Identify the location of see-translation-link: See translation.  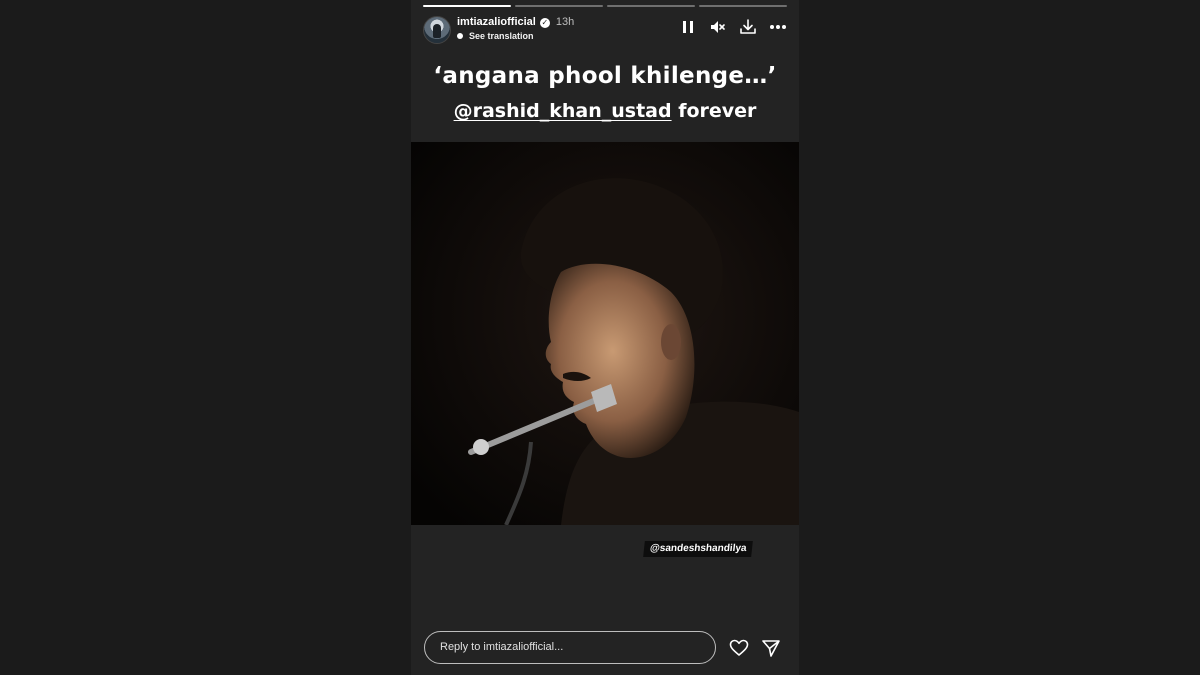
(495, 36).